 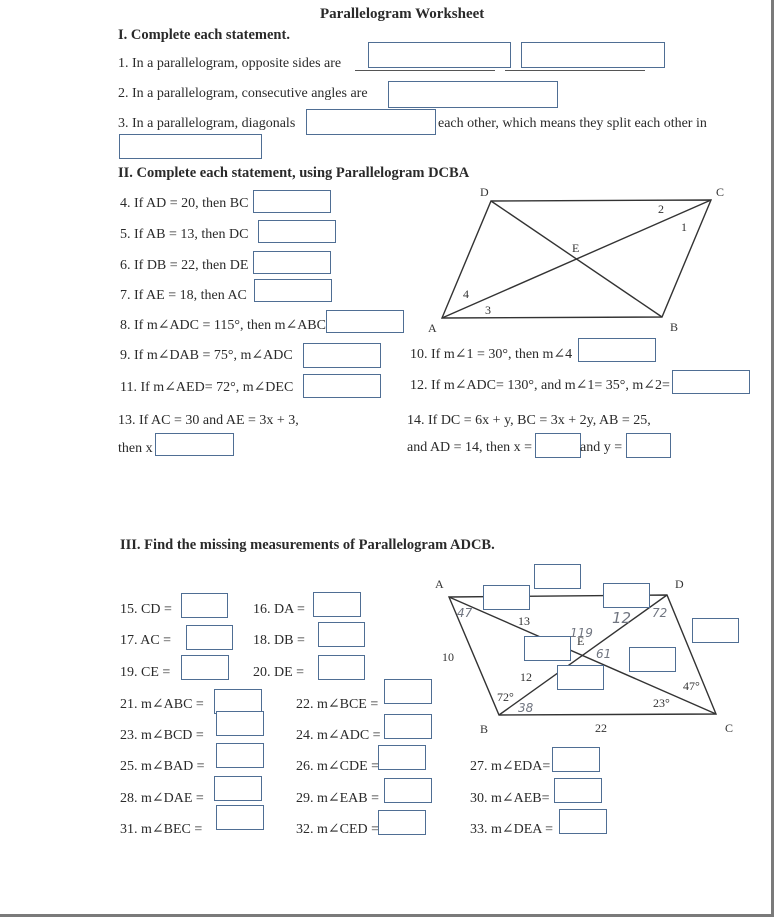 I want to click on diagram-answer-box-ae-top, so click(x=506, y=597).